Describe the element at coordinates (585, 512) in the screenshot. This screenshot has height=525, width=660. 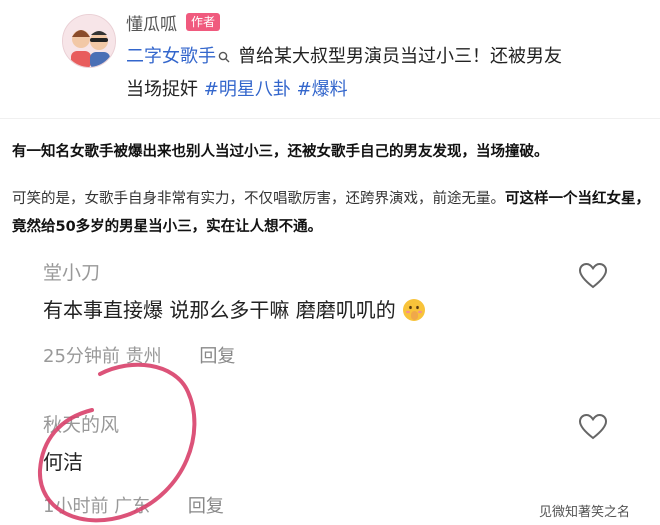
I see `watermark: 见微知著笑之名` at that location.